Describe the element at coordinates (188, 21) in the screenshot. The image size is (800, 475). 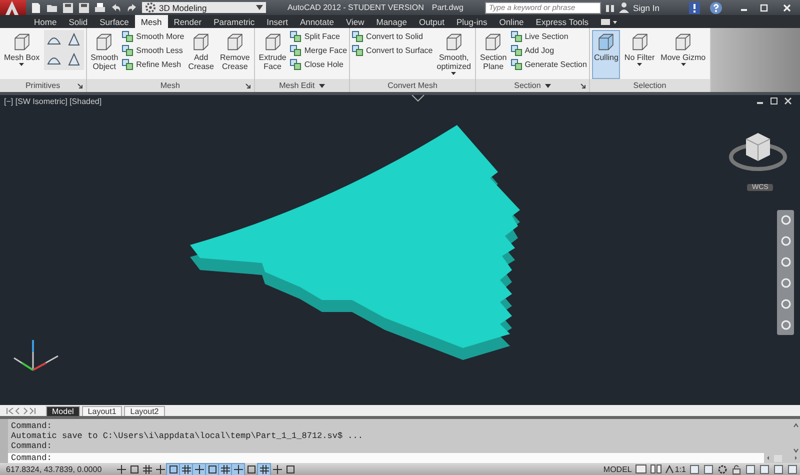
I see `ribbon-tab: Render` at that location.